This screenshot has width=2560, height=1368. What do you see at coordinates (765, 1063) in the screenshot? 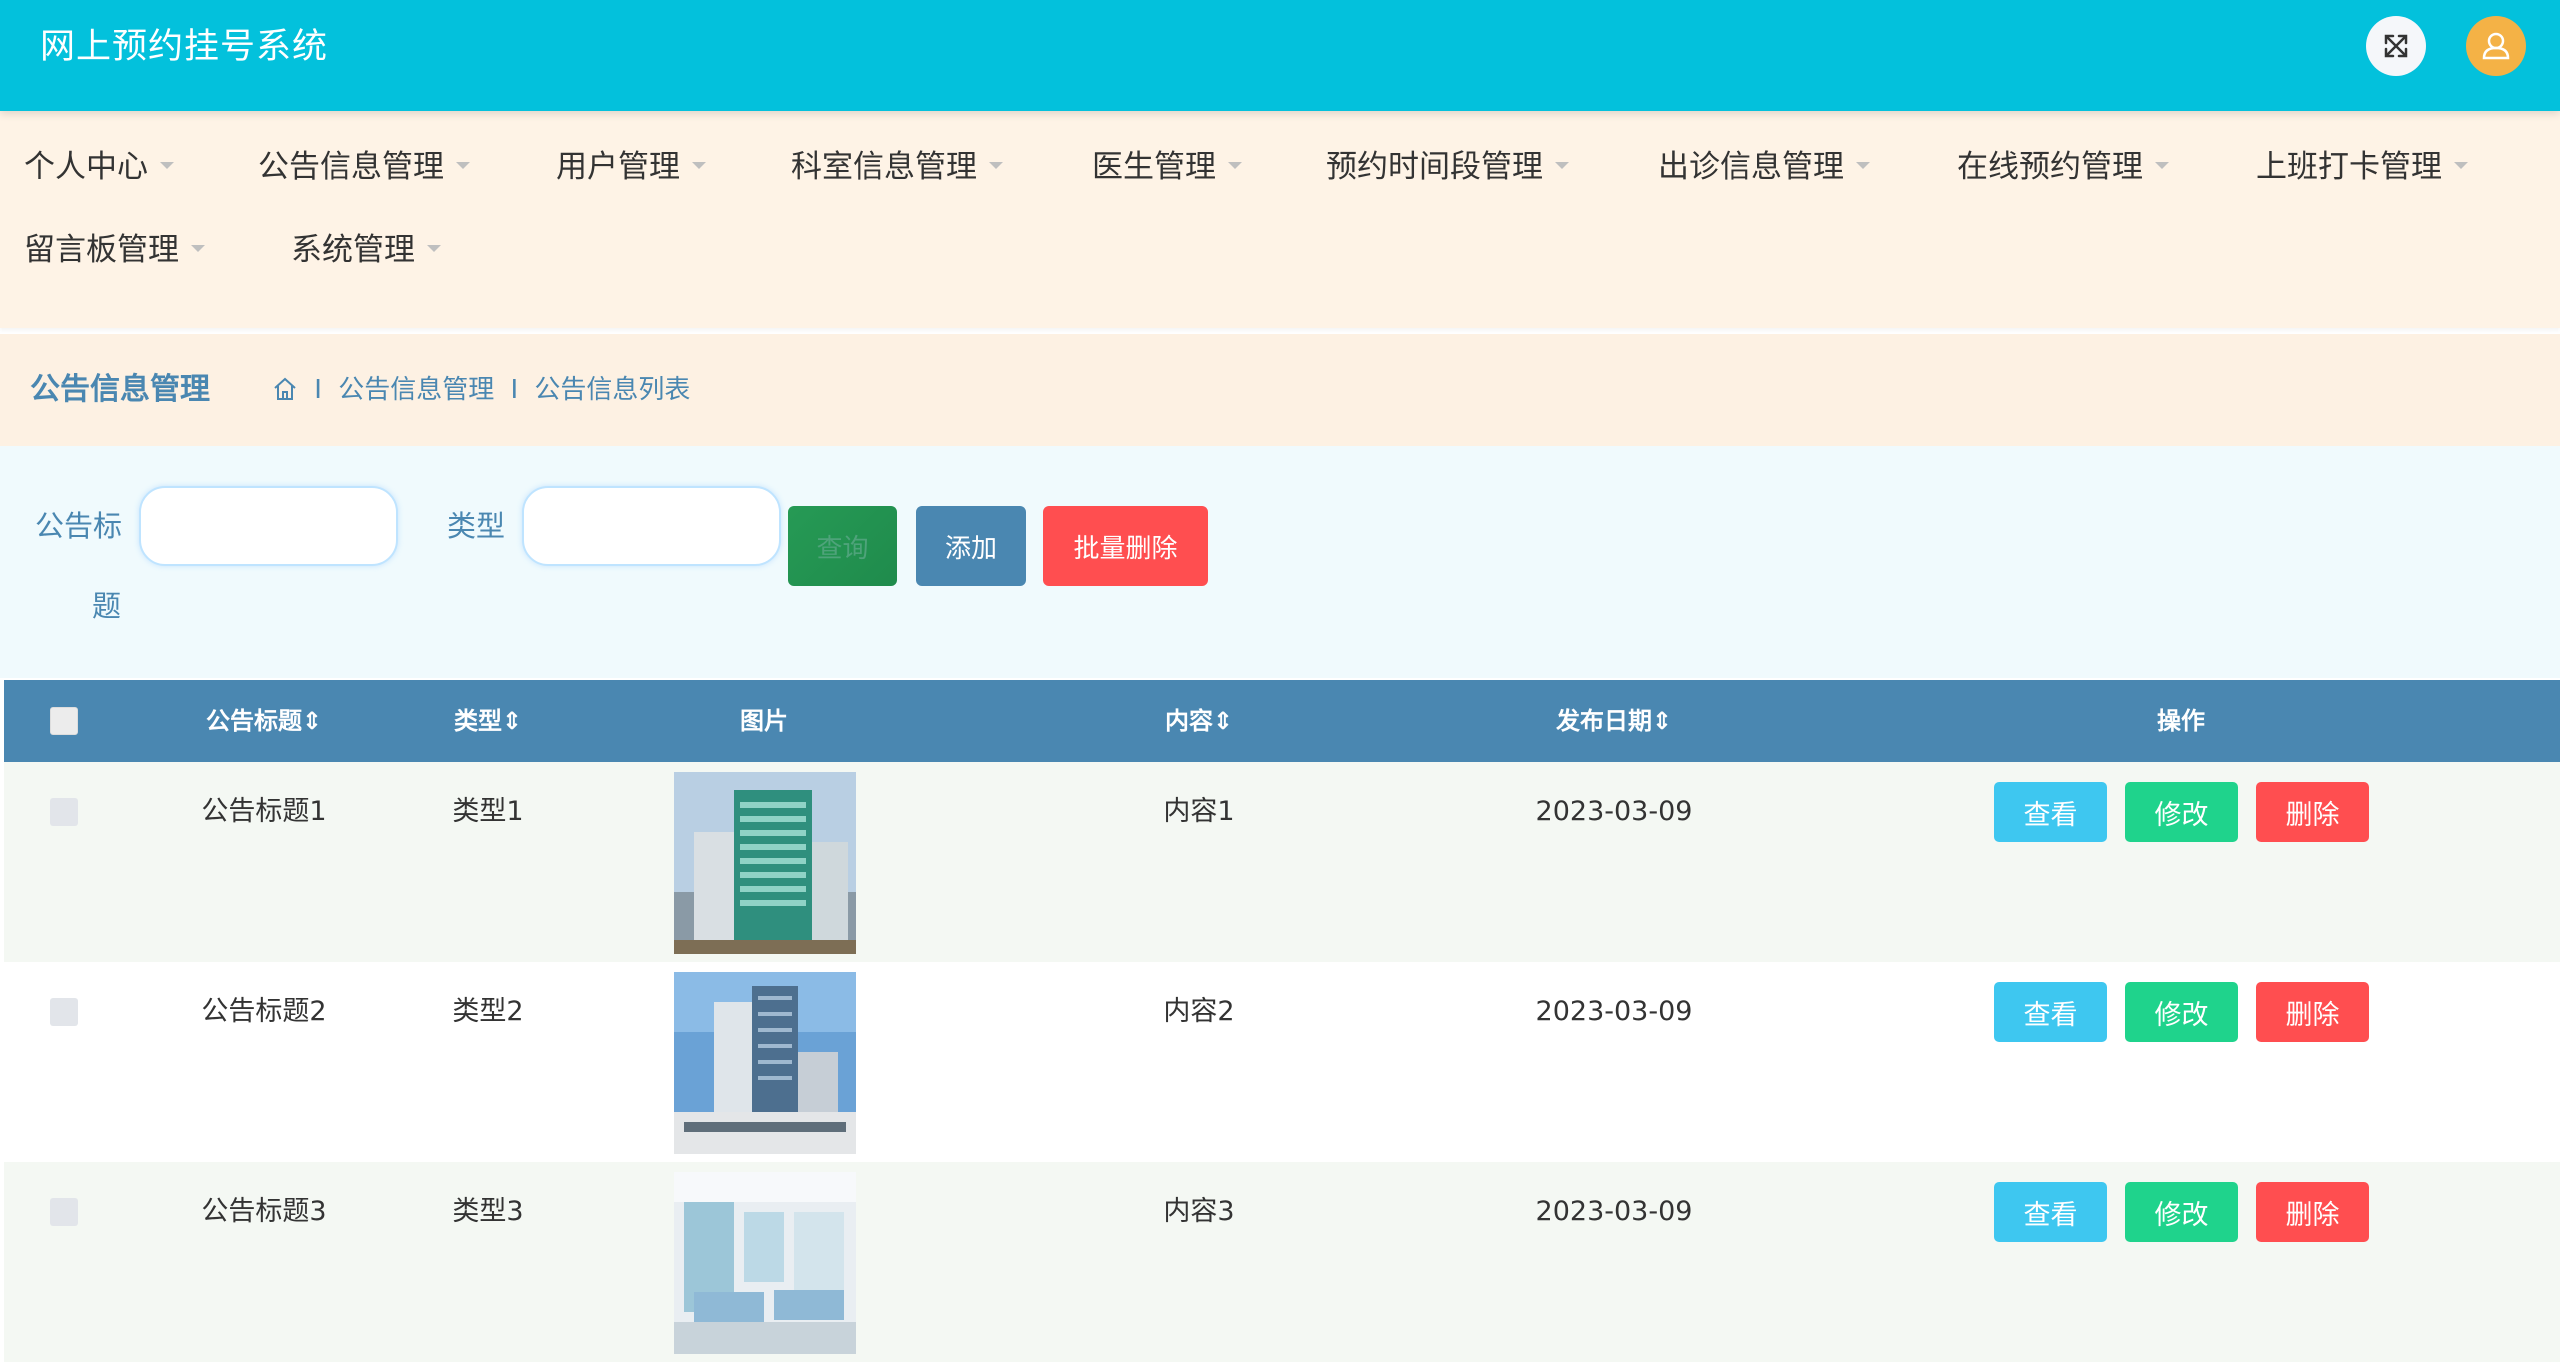
I see `hospital-tower-image` at bounding box center [765, 1063].